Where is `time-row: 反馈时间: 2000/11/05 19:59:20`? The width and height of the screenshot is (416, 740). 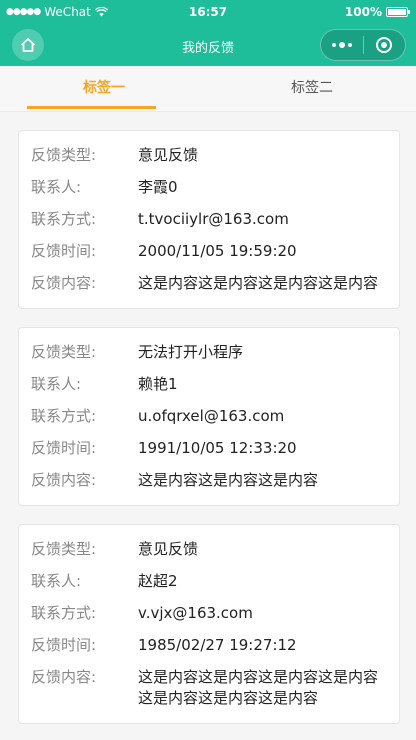
time-row: 反馈时间: 2000/11/05 19:59:20 is located at coordinates (209, 251).